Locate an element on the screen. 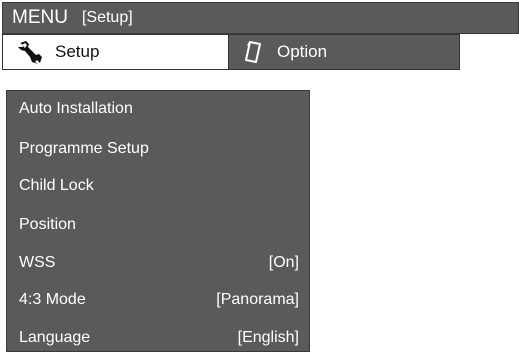 This screenshot has height=355, width=519. menu-item-child-lock: Child Lock is located at coordinates (158, 186).